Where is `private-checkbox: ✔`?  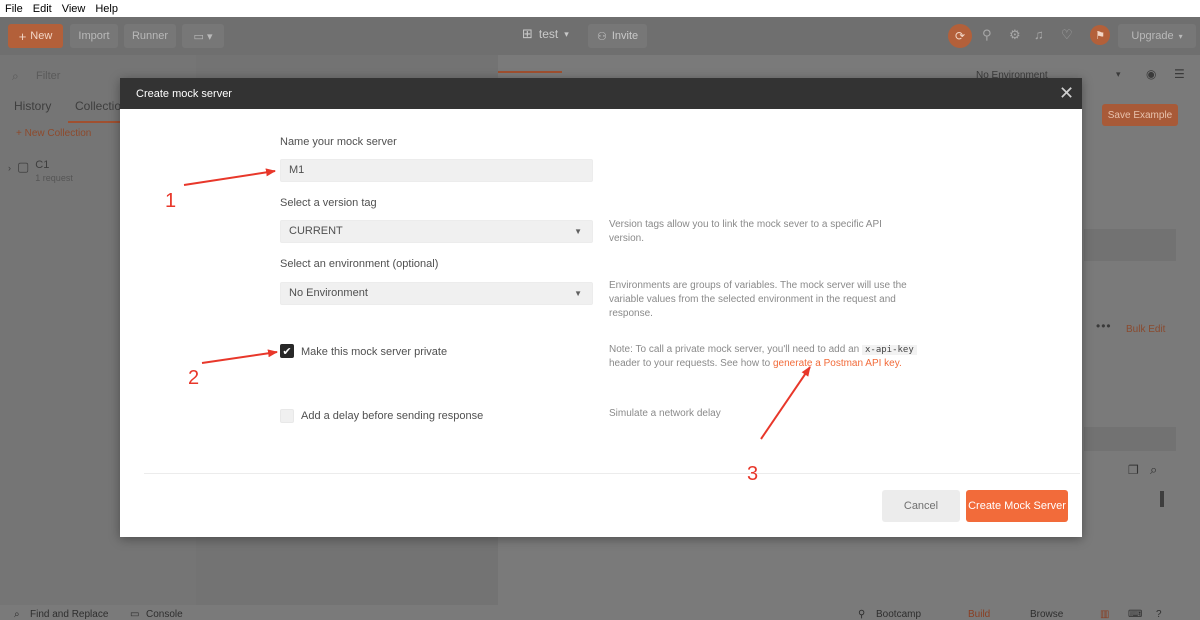
private-checkbox: ✔ is located at coordinates (287, 351).